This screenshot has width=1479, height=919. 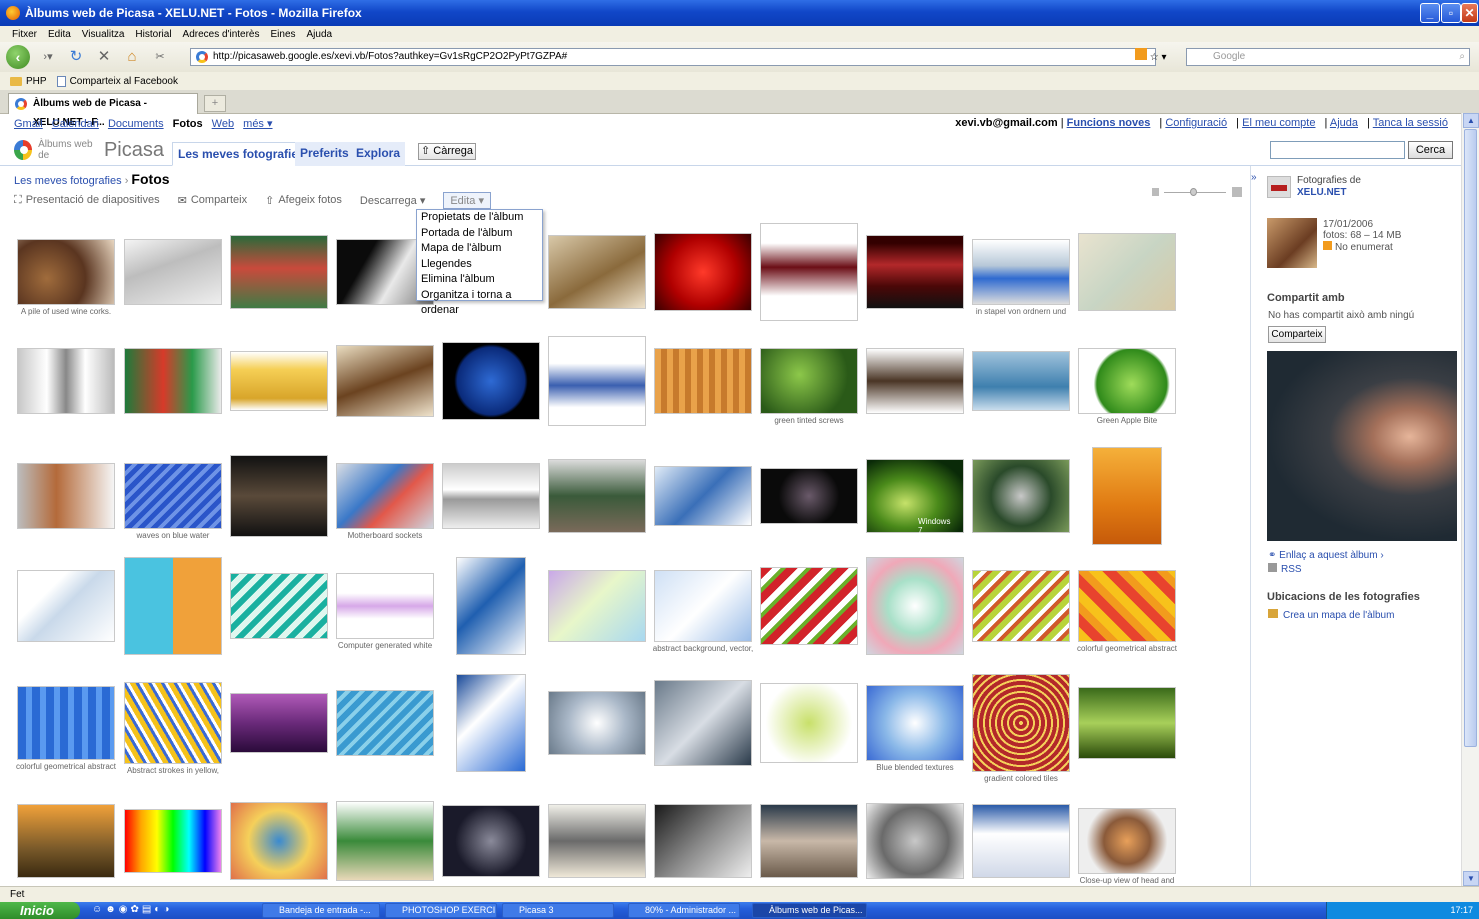 I want to click on menu-fitxer: Fitxer, so click(x=24, y=34).